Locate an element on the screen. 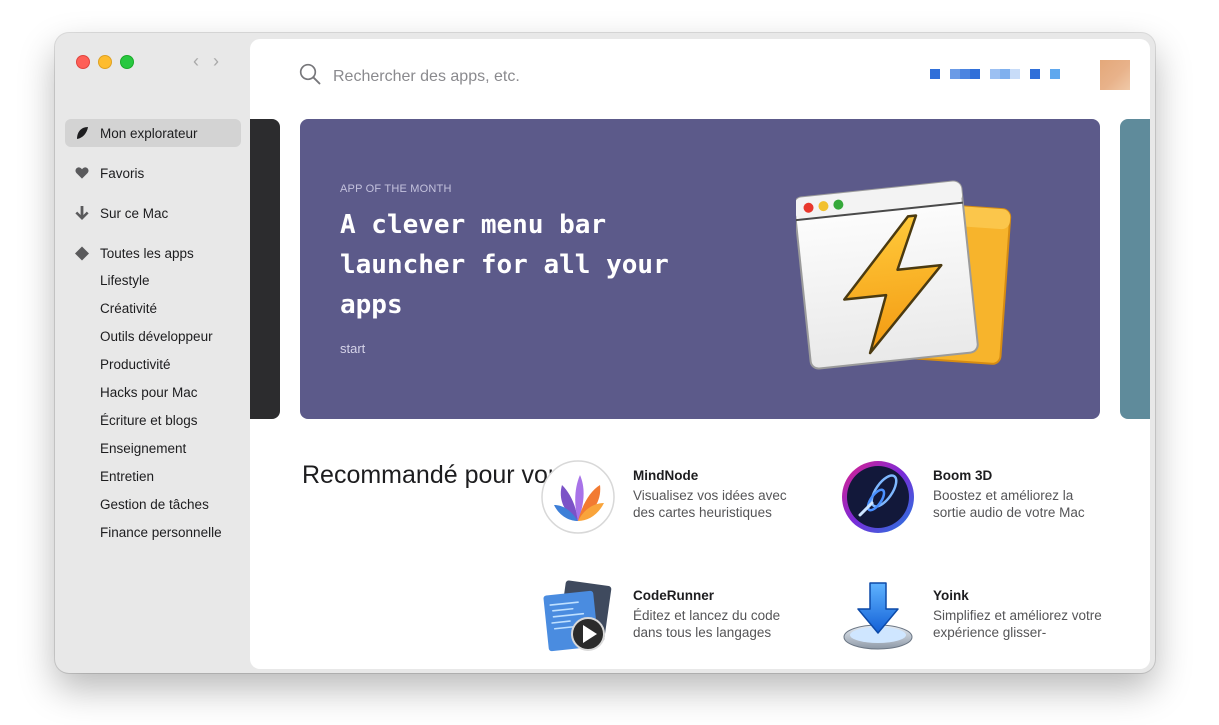 The width and height of the screenshot is (1219, 725). category-outils-developpeur: Outils développeur is located at coordinates (153, 337).